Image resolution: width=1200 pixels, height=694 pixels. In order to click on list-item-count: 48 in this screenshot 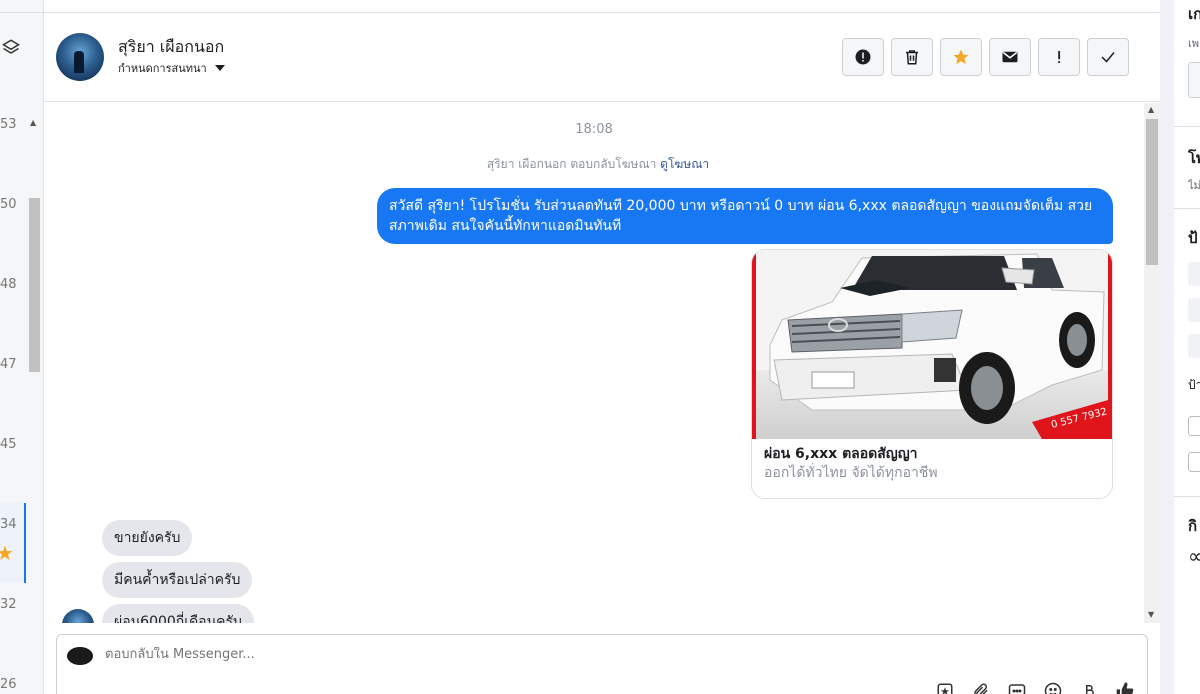, I will do `click(8, 284)`.